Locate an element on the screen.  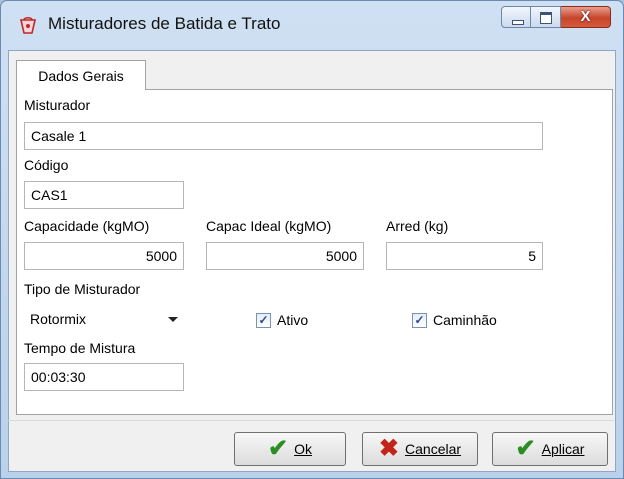
caminhao-checkbox: ✓ Caminhão is located at coordinates (454, 320).